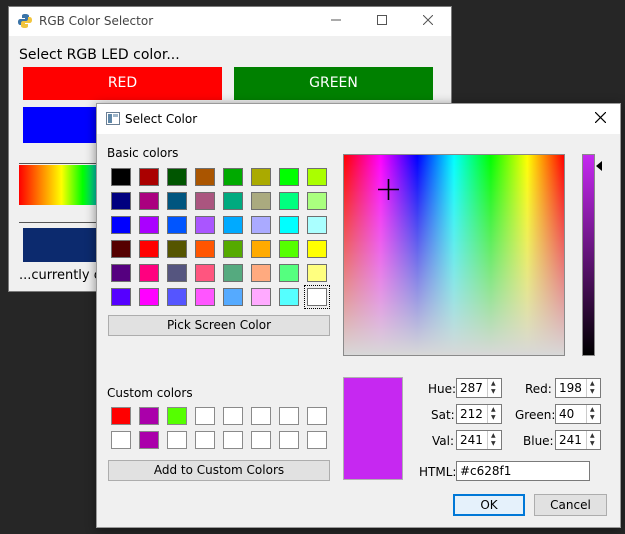  I want to click on maximize-button, so click(382, 21).